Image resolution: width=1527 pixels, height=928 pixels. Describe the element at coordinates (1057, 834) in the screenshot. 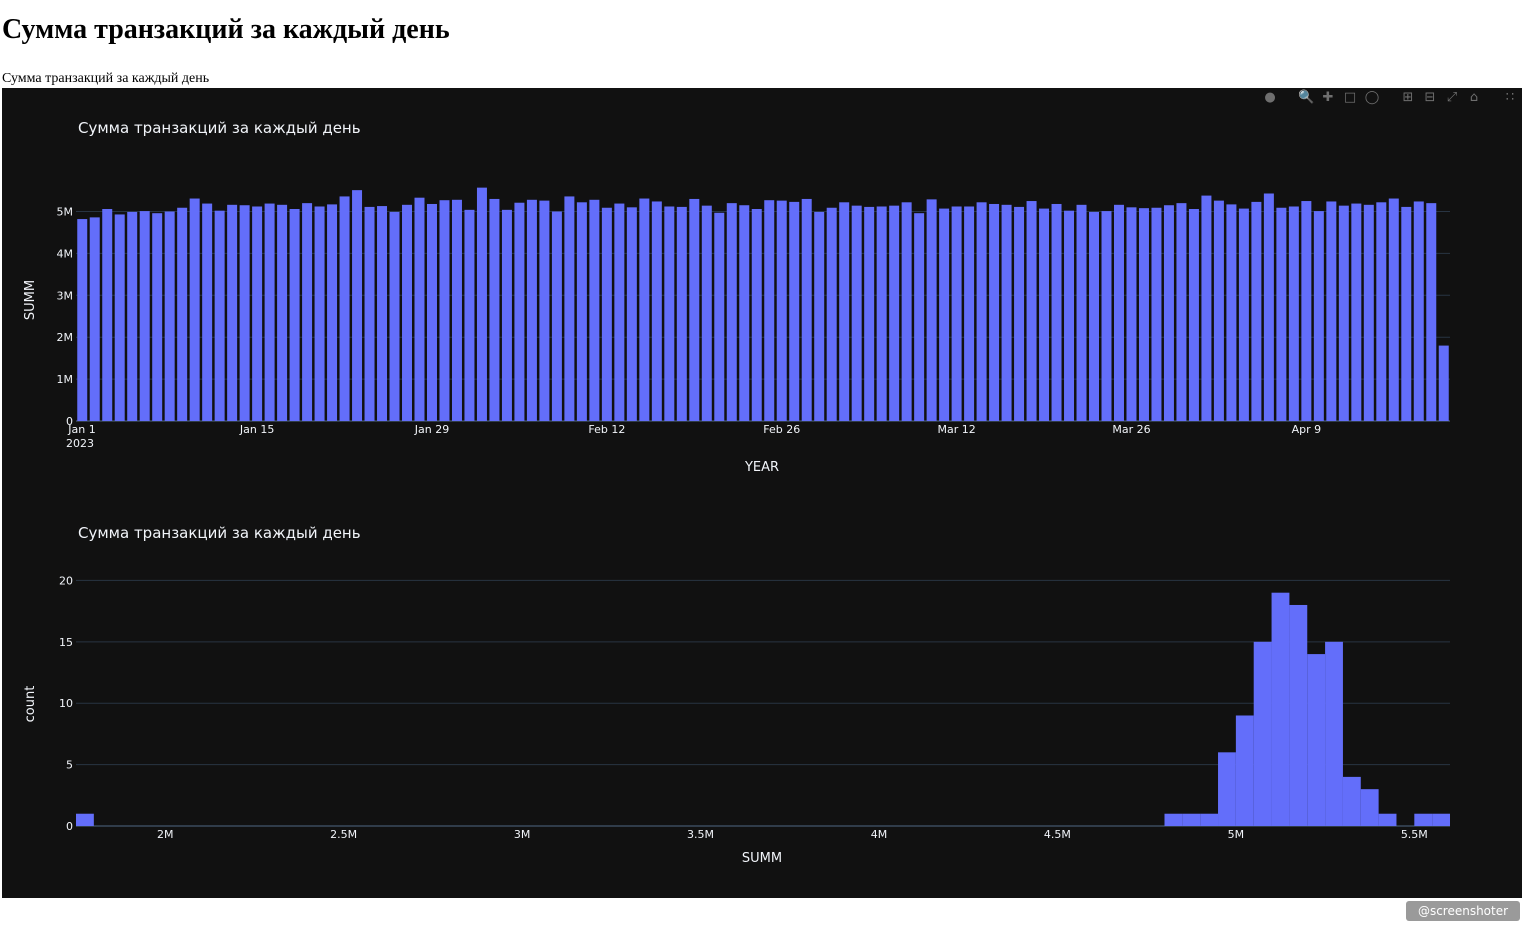

I see `chart2-x-tick-label: 4.5M` at that location.